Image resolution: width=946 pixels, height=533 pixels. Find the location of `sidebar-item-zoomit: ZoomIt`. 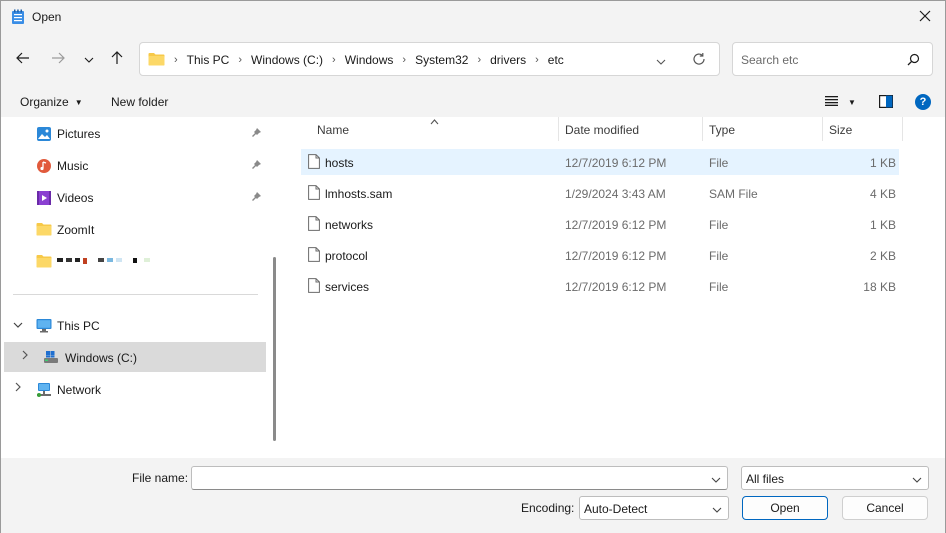

sidebar-item-zoomit: ZoomIt is located at coordinates (133, 229).